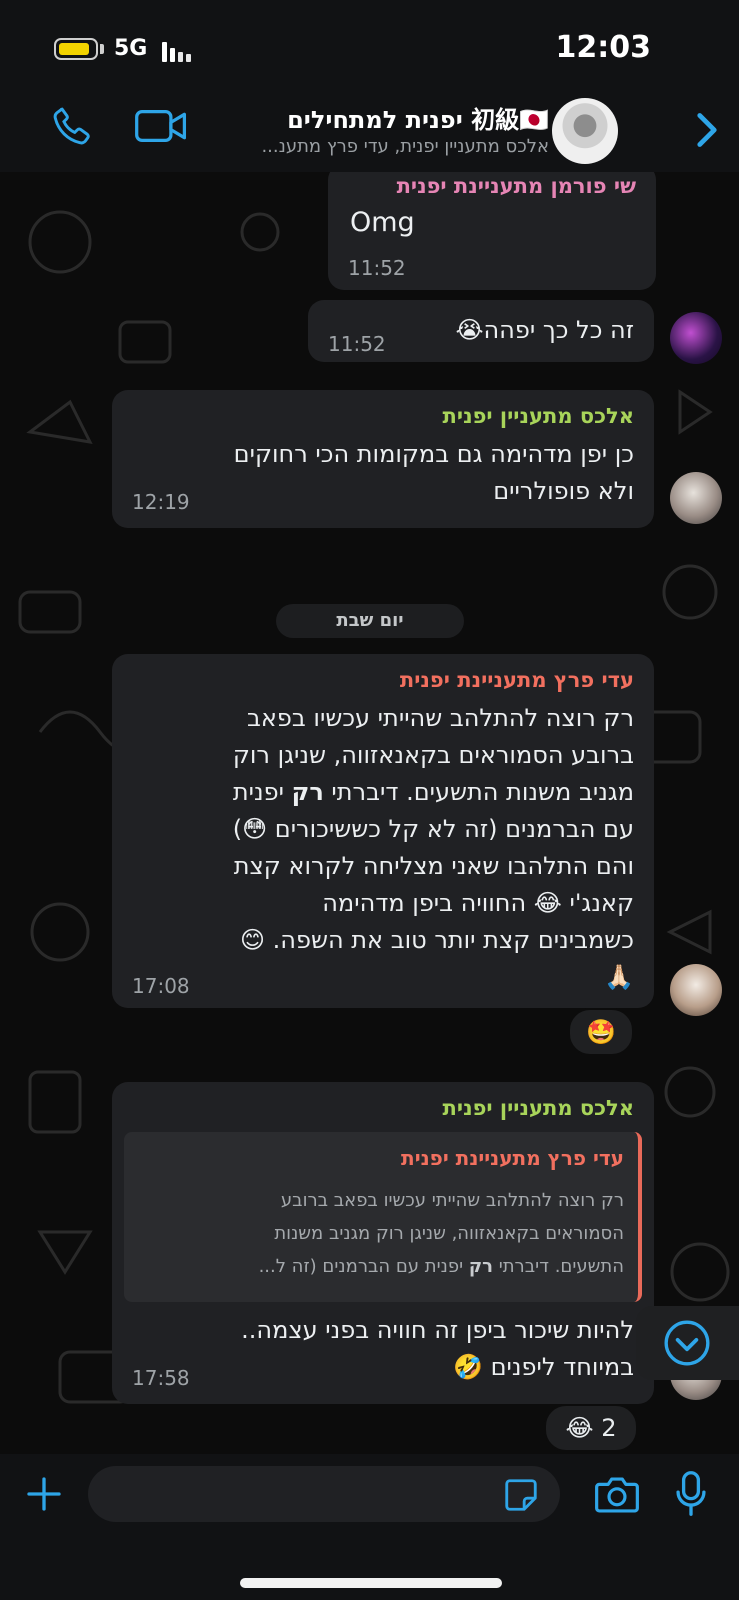  What do you see at coordinates (521, 1495) in the screenshot?
I see `sticker-icon` at bounding box center [521, 1495].